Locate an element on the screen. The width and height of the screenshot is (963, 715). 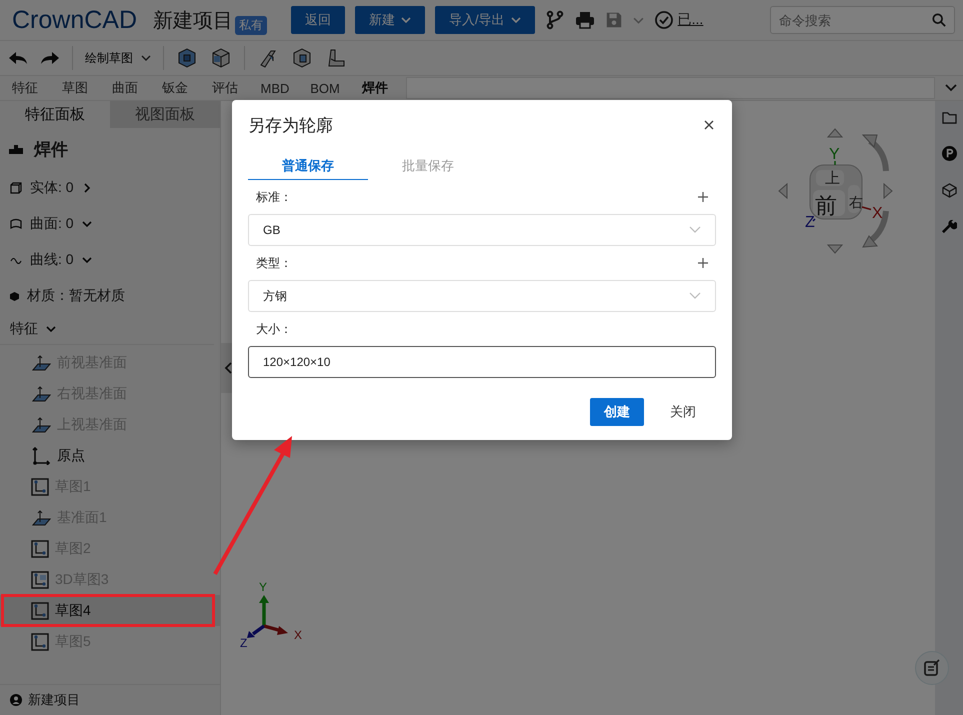
logo: CrownCAD is located at coordinates (75, 20).